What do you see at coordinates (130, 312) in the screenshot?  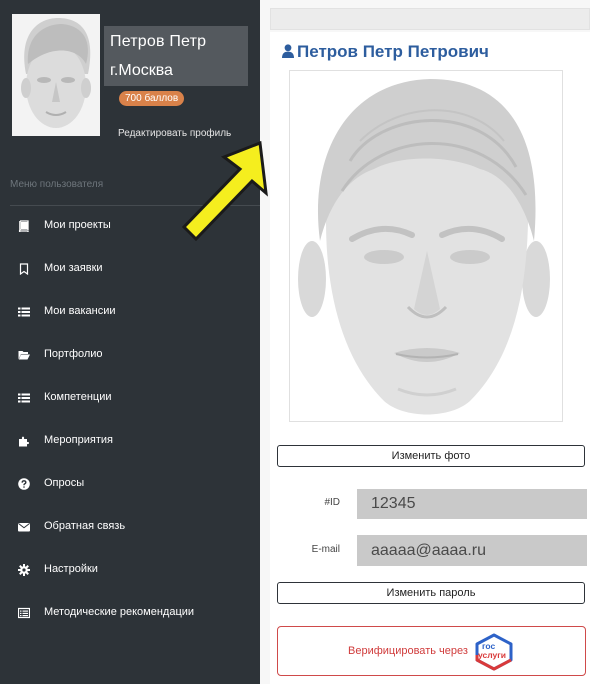 I see `sidebar-item-my-vacancies: Мои вакансии` at bounding box center [130, 312].